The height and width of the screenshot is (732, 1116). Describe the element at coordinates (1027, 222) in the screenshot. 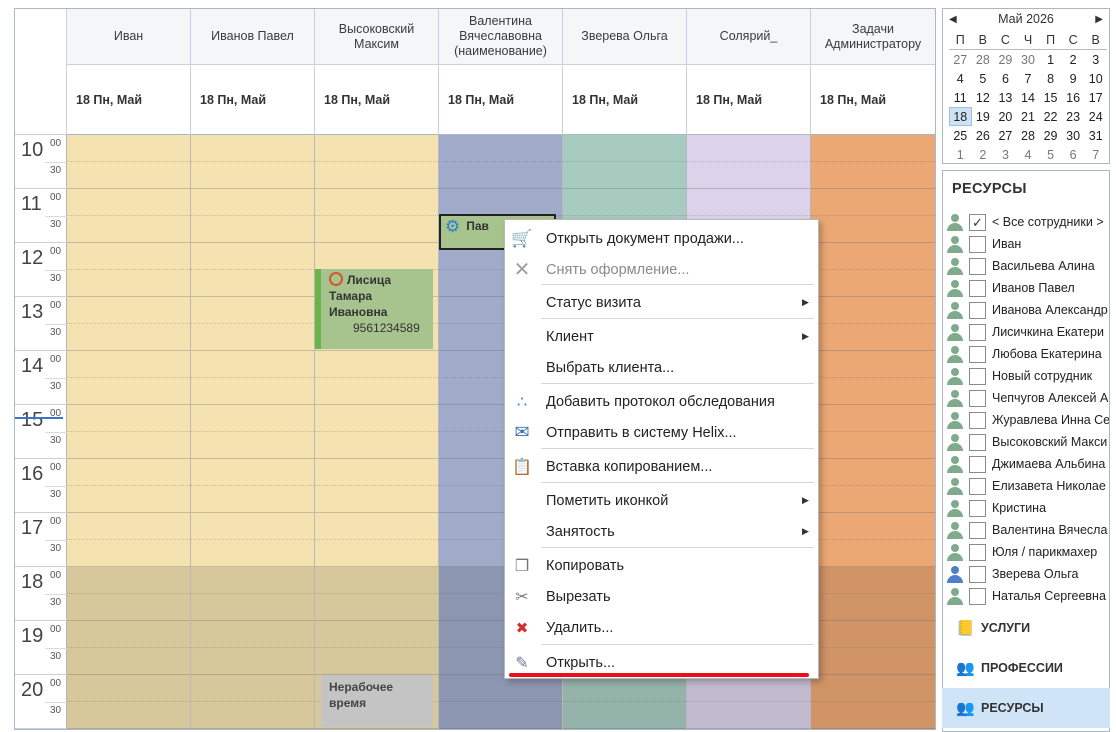

I see `resource-item: ✓ < Все сотрудники >` at that location.